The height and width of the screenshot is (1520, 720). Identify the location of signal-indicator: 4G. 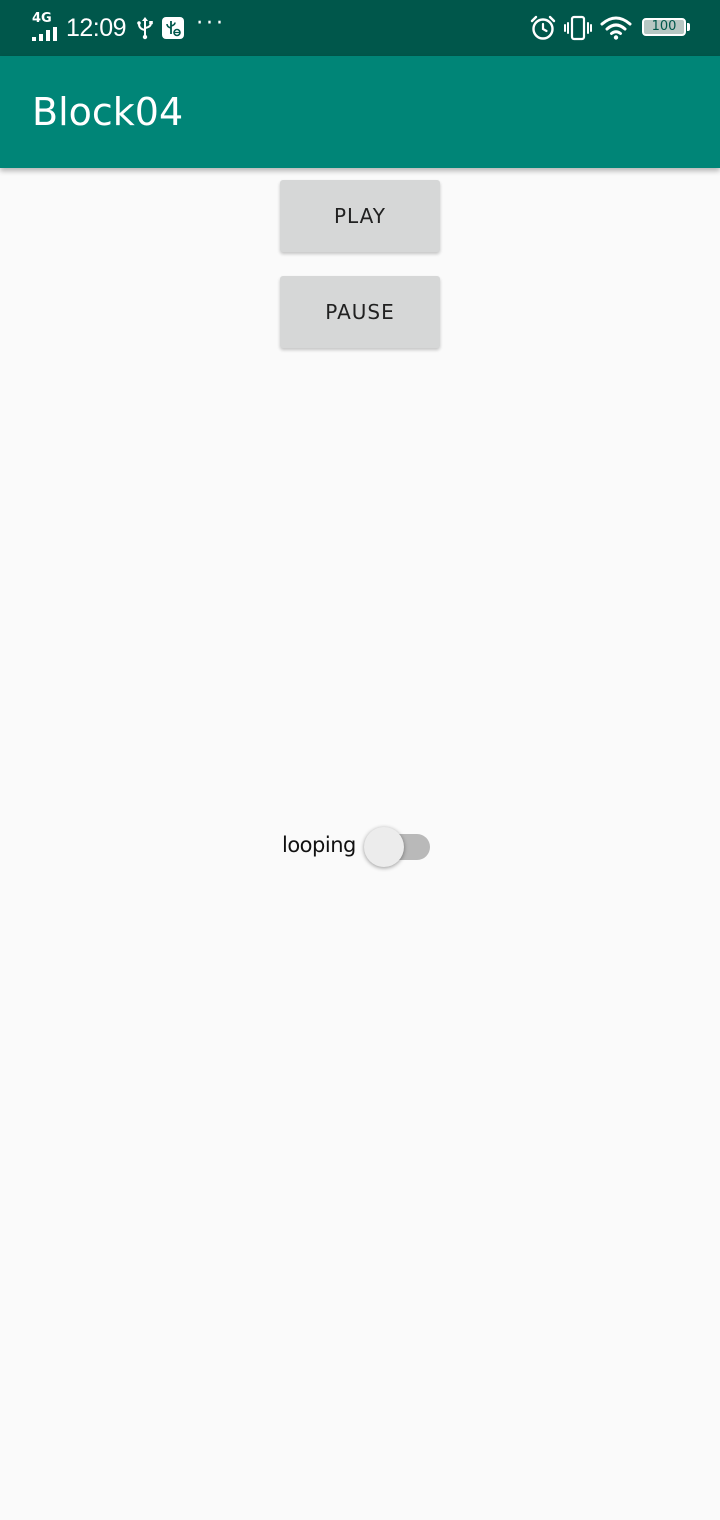
(46, 27).